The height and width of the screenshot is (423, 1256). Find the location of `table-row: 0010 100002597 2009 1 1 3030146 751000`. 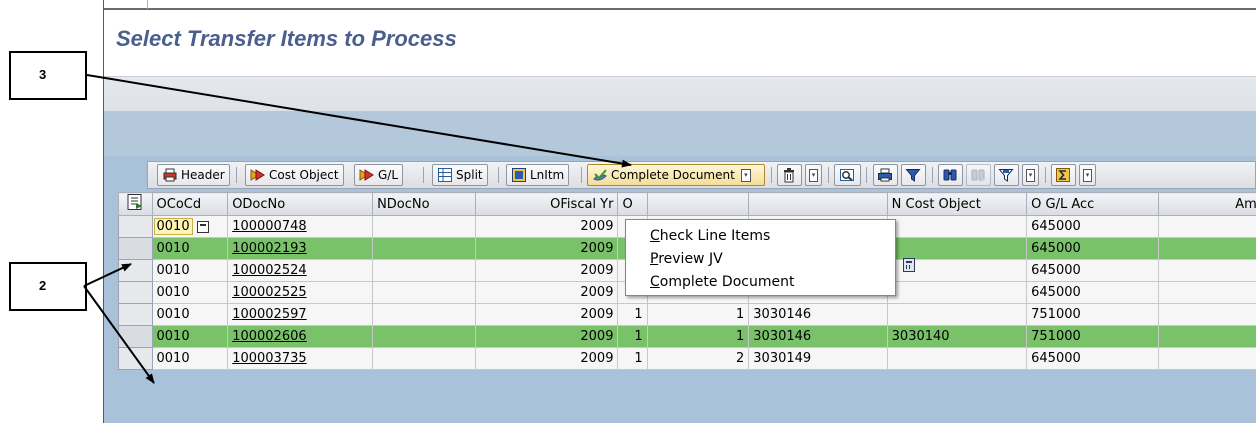

table-row: 0010 100002597 2009 1 1 3030146 751000 is located at coordinates (687, 314).